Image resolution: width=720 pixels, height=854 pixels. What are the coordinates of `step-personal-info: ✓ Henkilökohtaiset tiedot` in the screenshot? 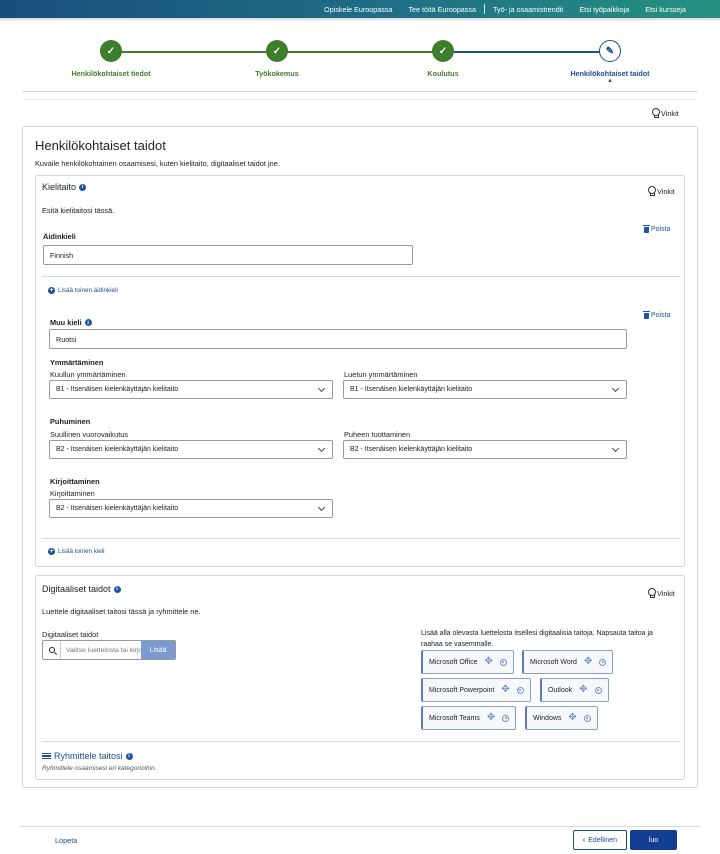 It's located at (111, 59).